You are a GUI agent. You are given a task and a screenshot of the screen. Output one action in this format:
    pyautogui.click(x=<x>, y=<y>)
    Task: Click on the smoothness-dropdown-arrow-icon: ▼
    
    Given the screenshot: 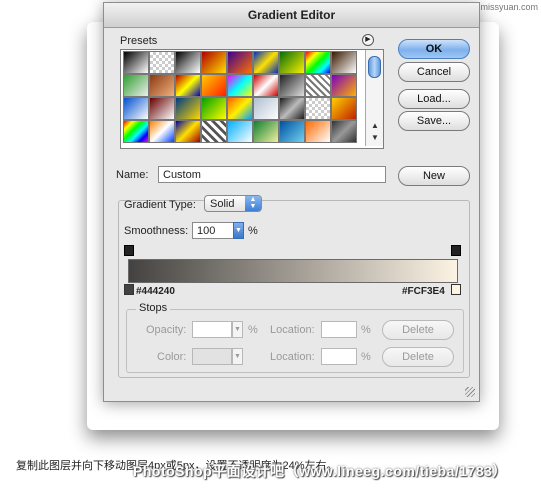 What is the action you would take?
    pyautogui.click(x=238, y=230)
    